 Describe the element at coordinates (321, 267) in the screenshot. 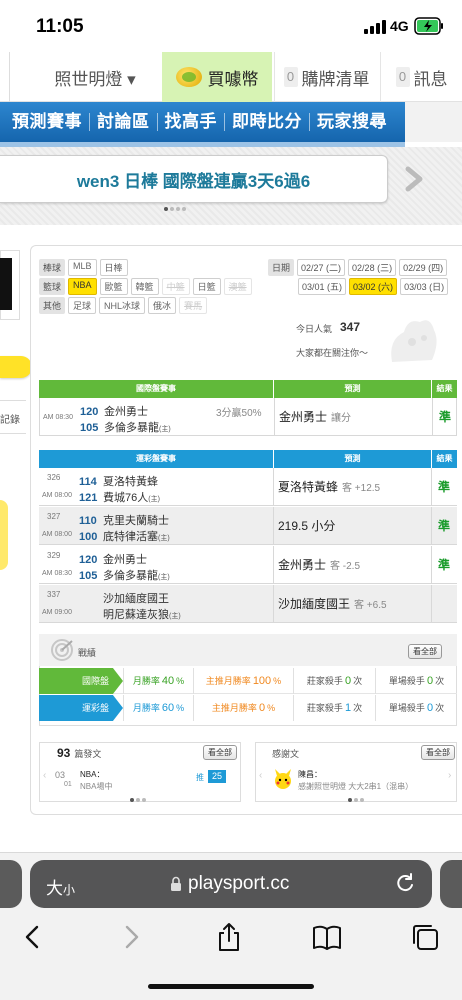

I see `date-option: 02/27 (二)` at that location.